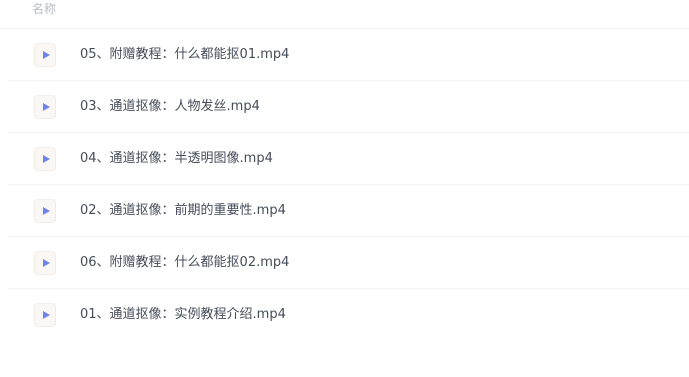 This screenshot has width=689, height=377. I want to click on file-row: 02、通道抠像：前期的重要性.mp4, so click(348, 211).